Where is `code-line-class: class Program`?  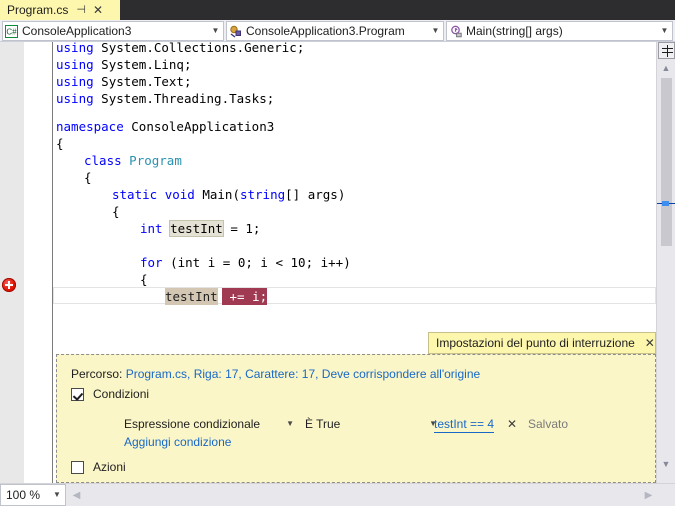 code-line-class: class Program is located at coordinates (133, 160).